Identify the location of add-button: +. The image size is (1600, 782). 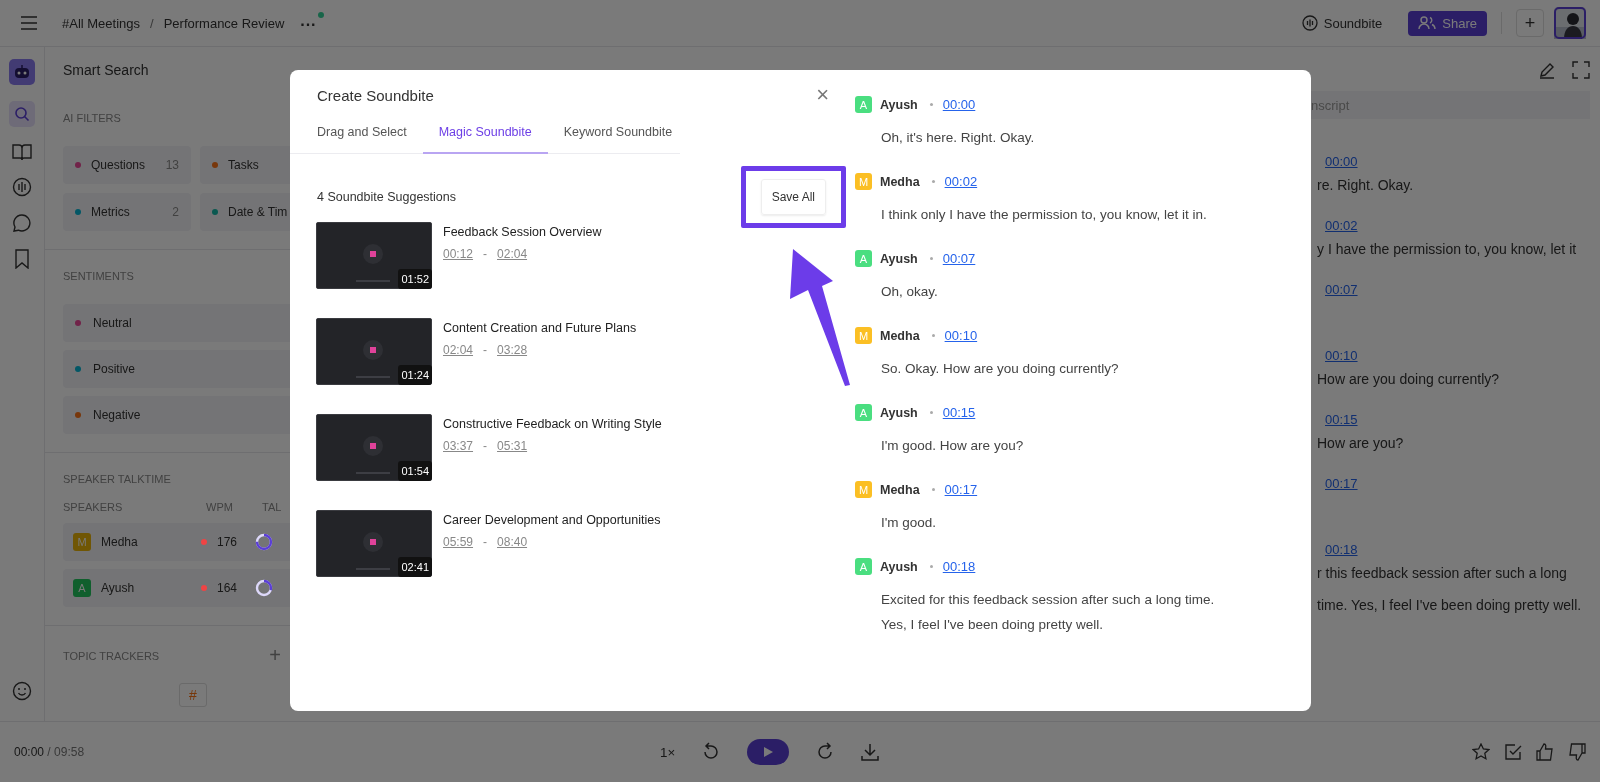
(1530, 23).